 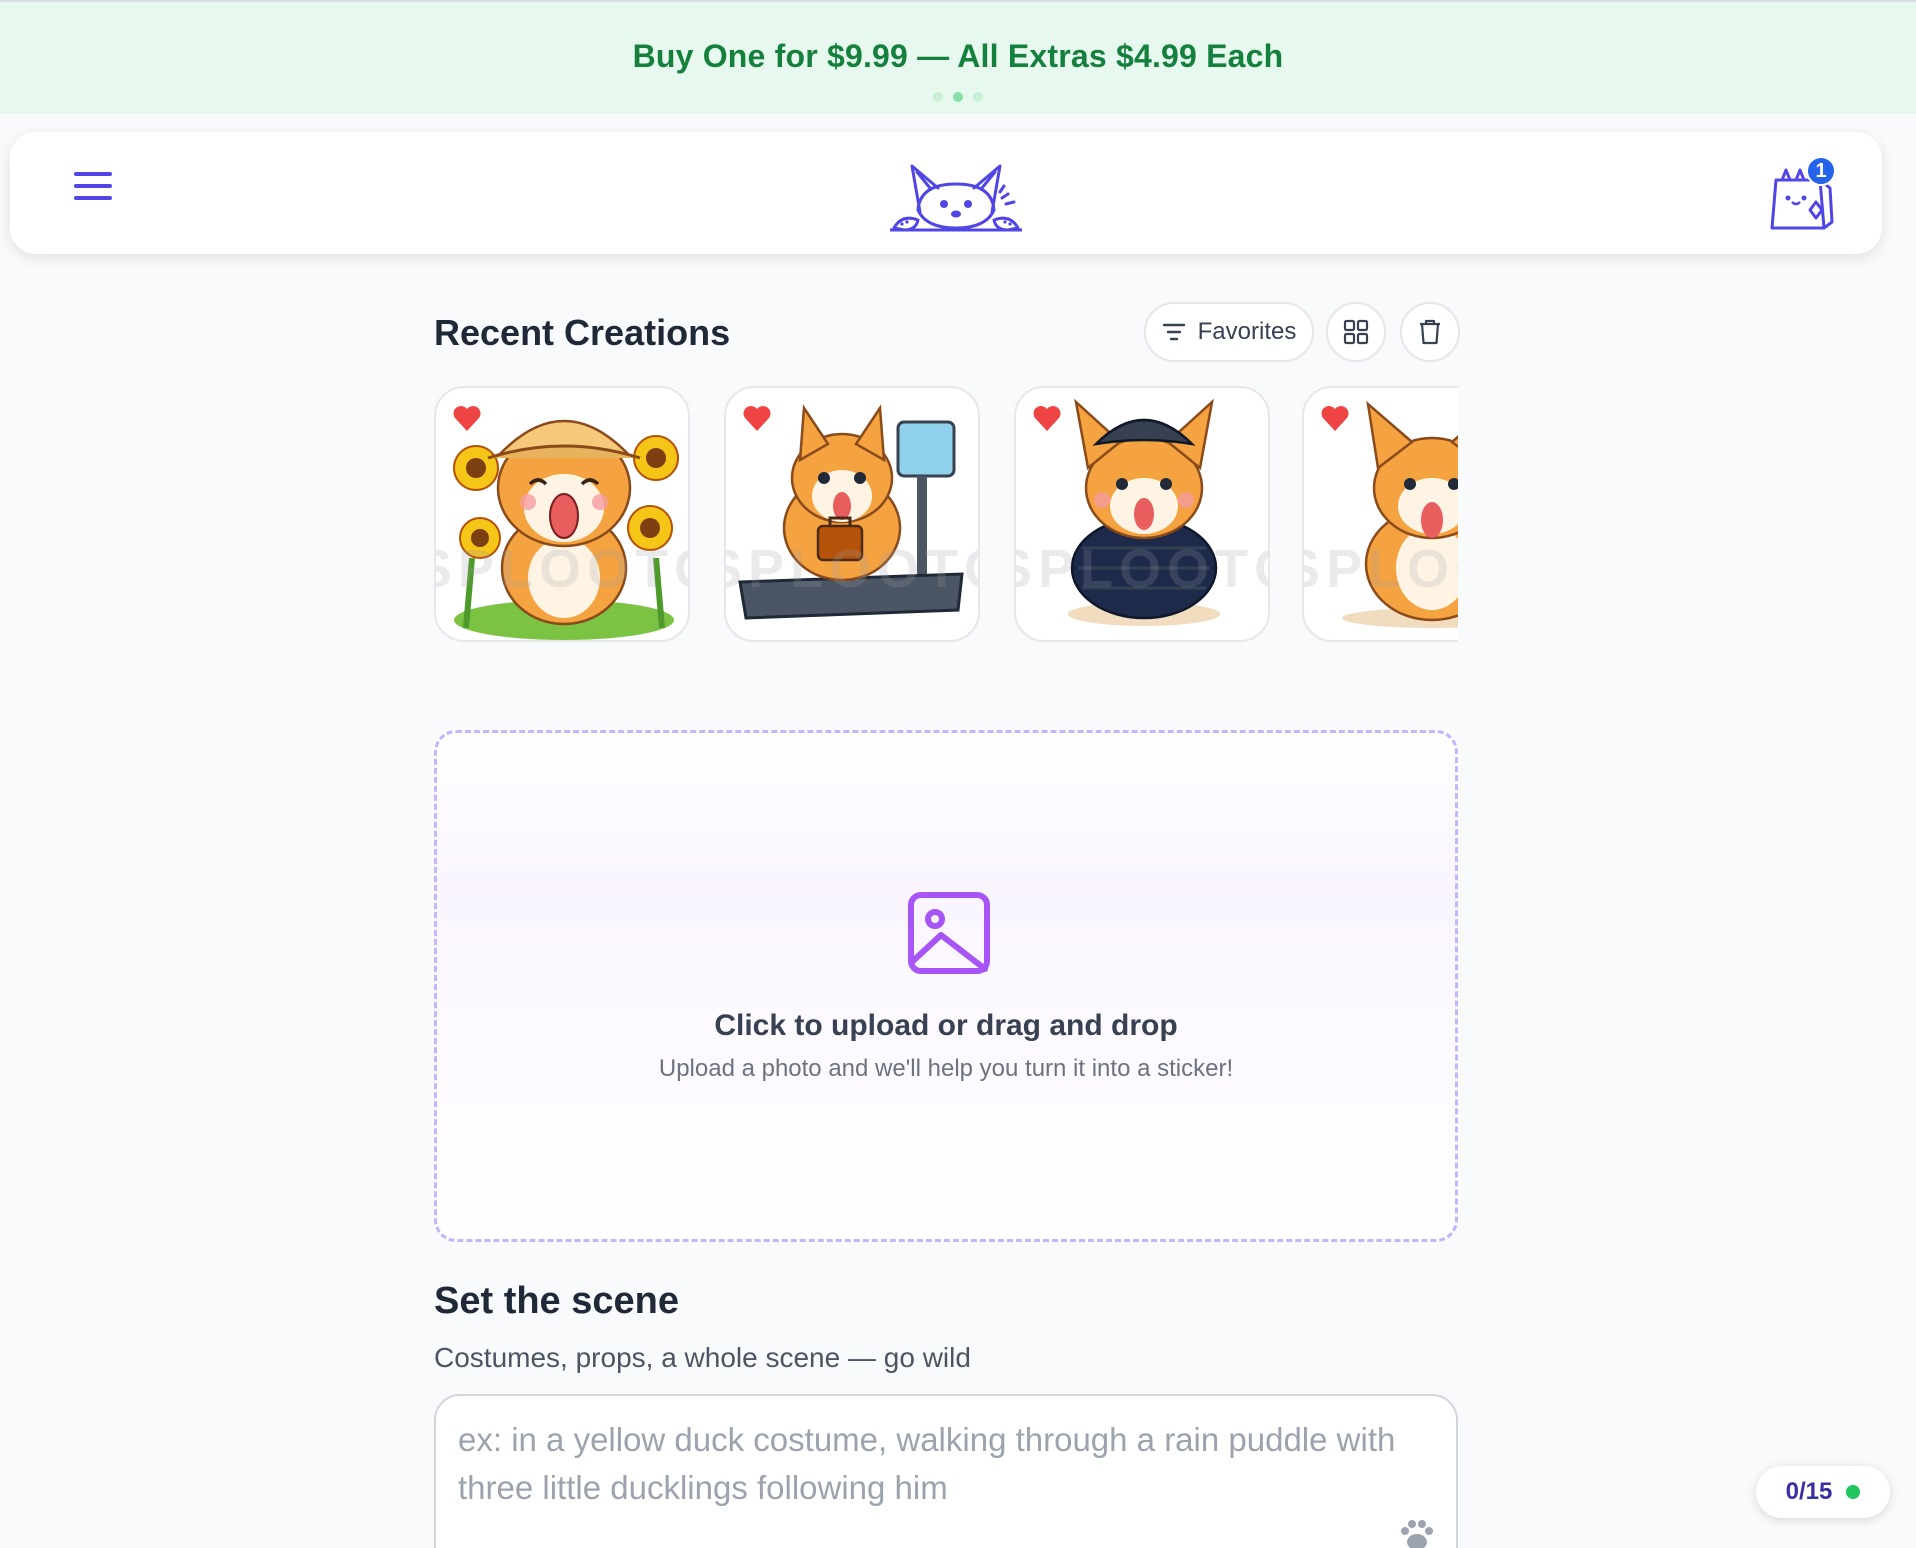 I want to click on status-dot, so click(x=1853, y=1492).